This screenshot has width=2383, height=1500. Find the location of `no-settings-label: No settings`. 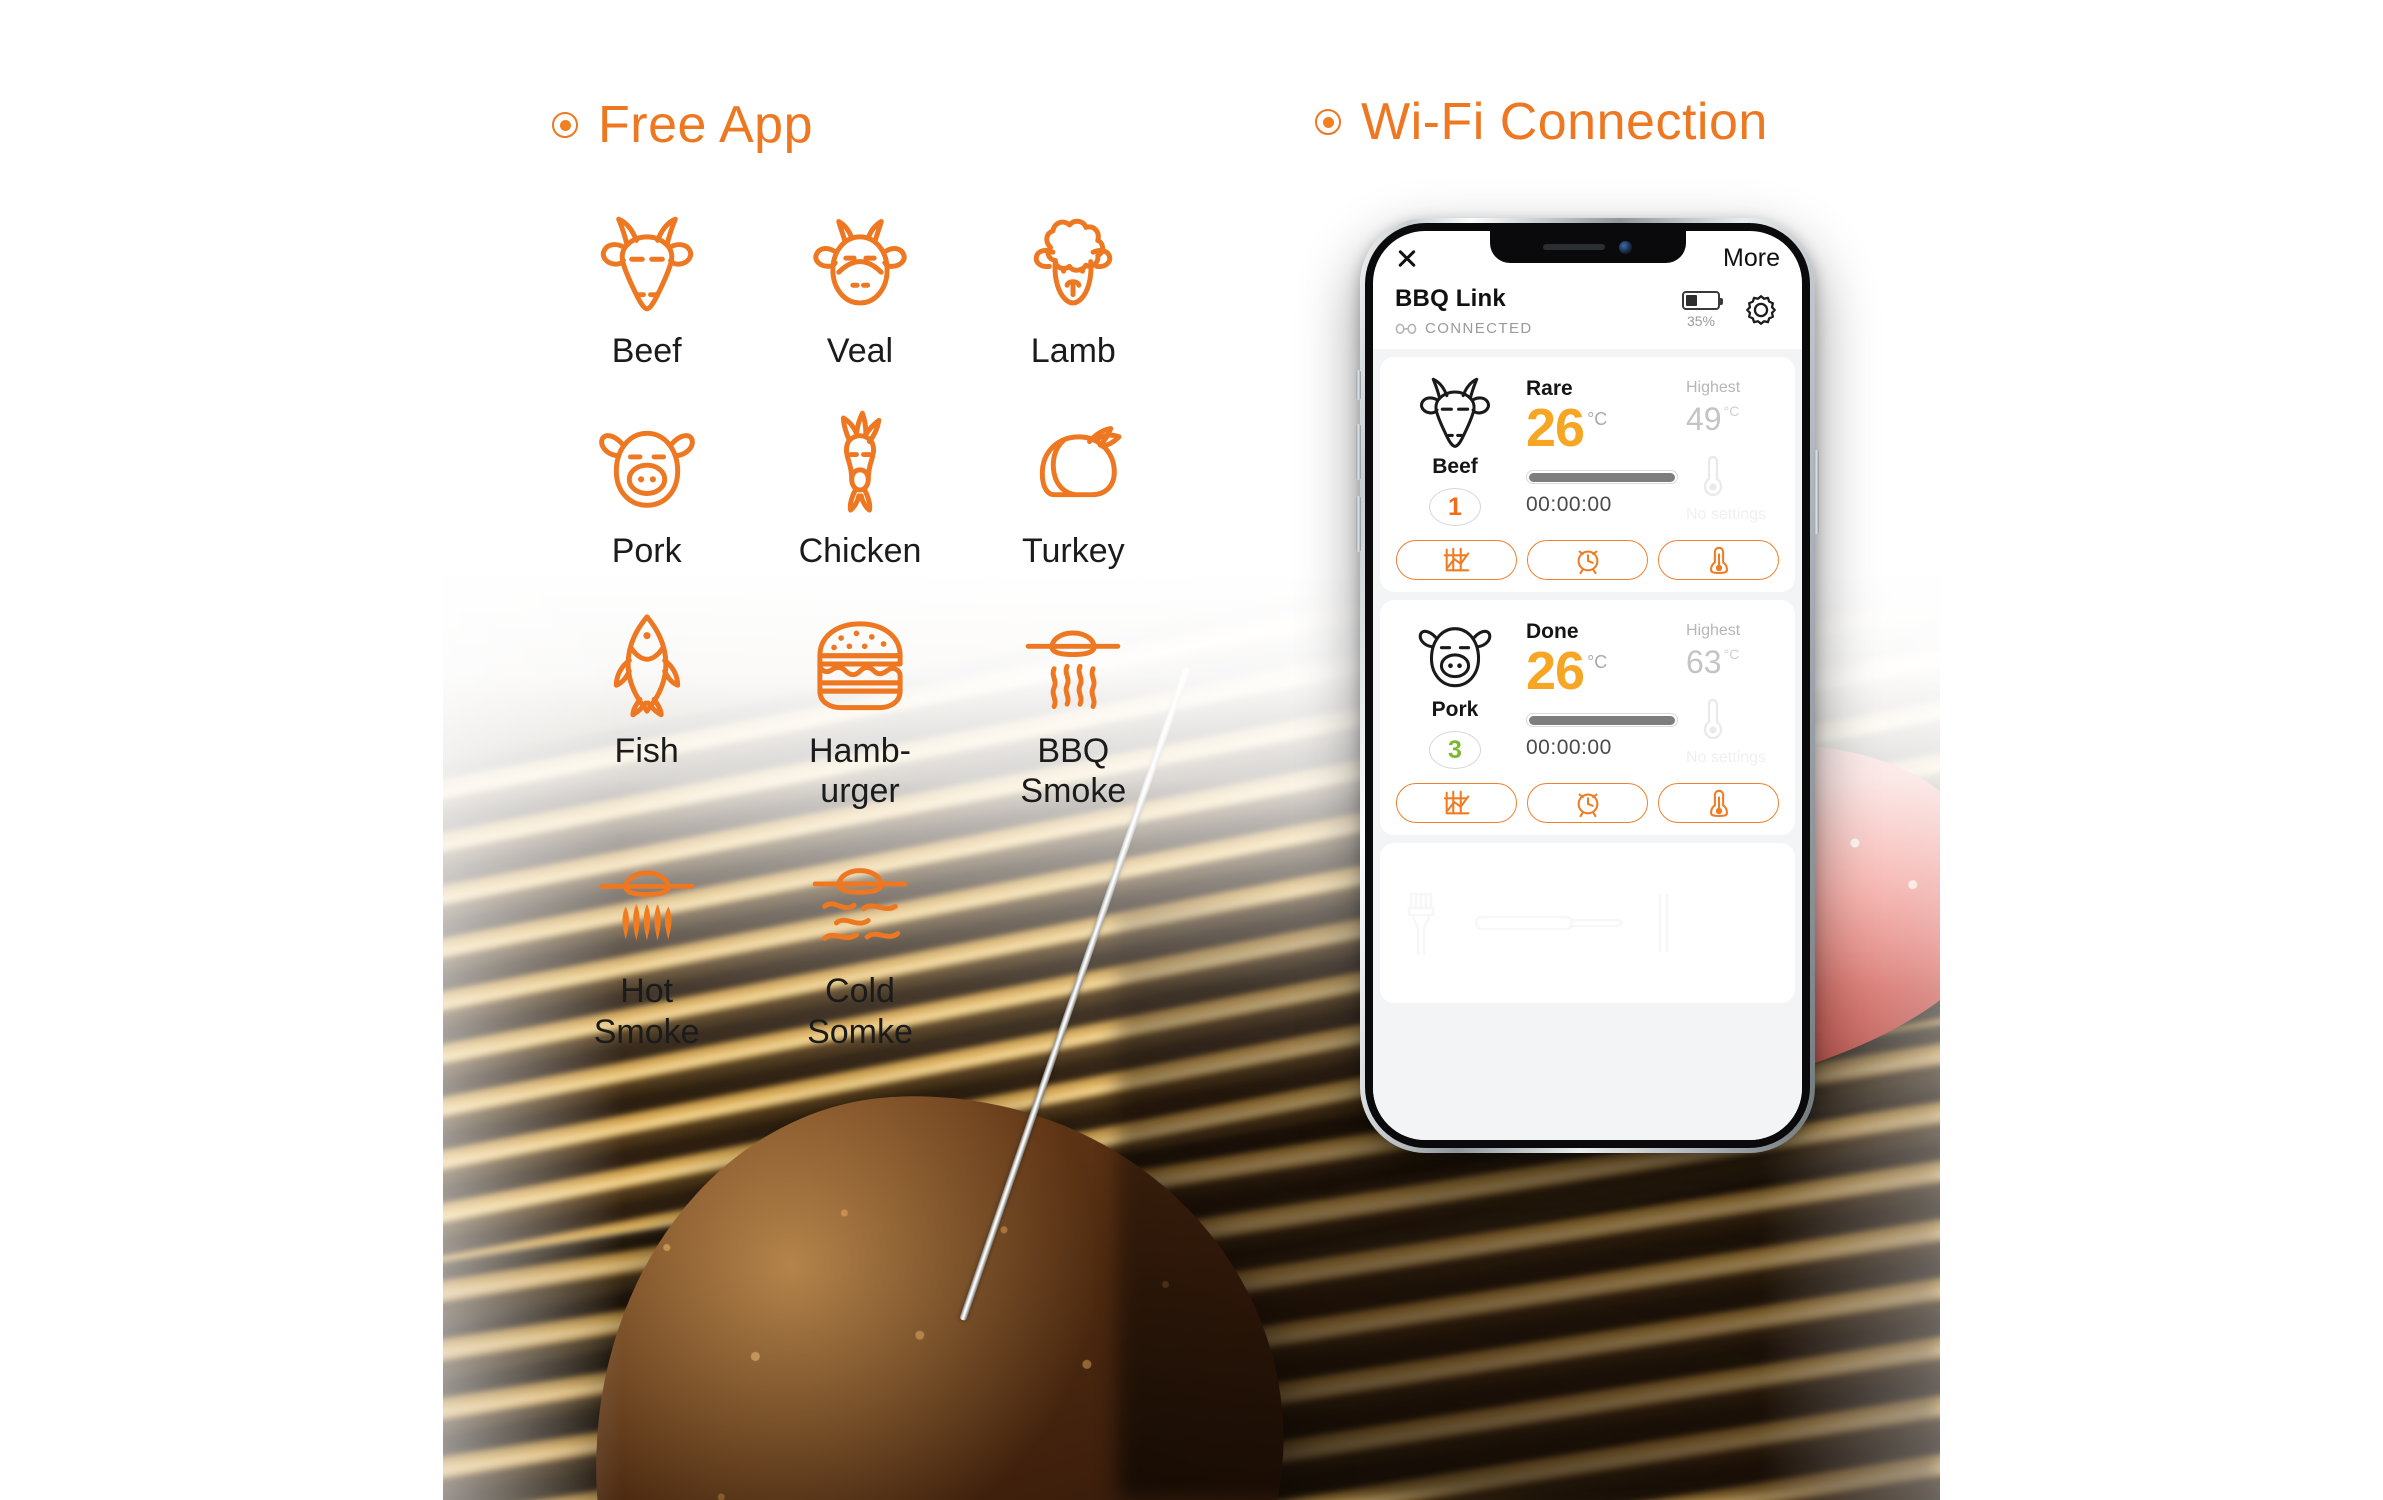

no-settings-label: No settings is located at coordinates (1726, 514).